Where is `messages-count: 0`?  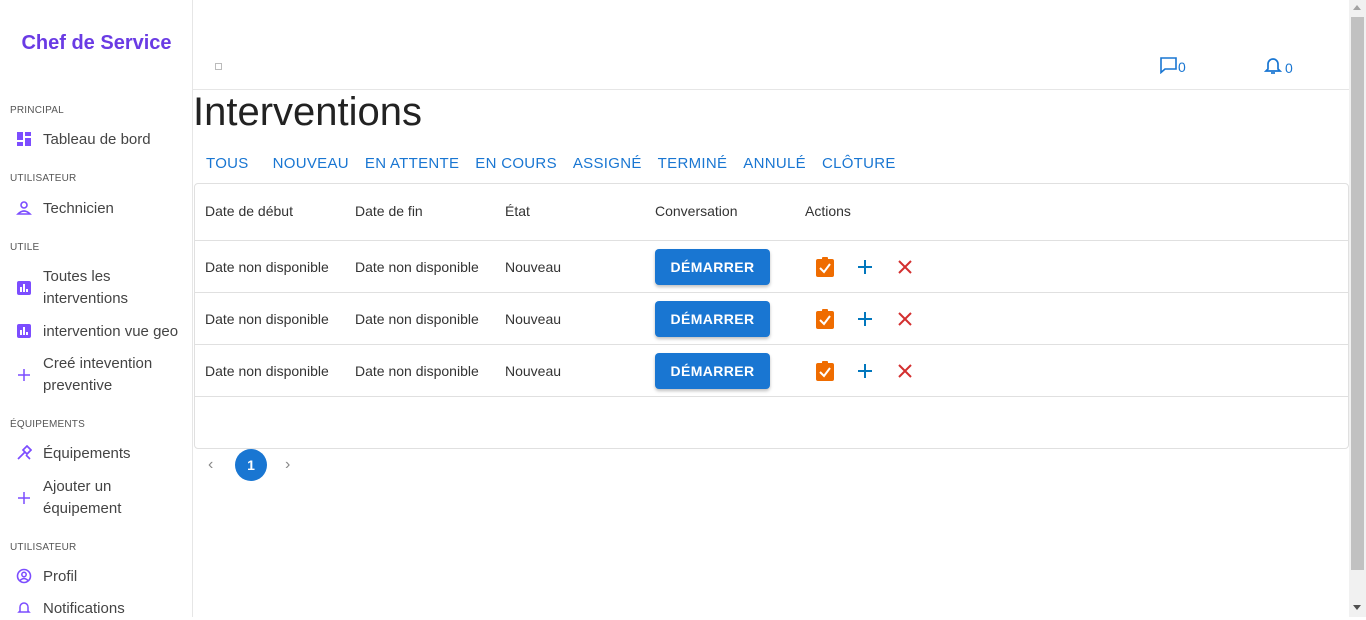
messages-count: 0 is located at coordinates (1182, 66).